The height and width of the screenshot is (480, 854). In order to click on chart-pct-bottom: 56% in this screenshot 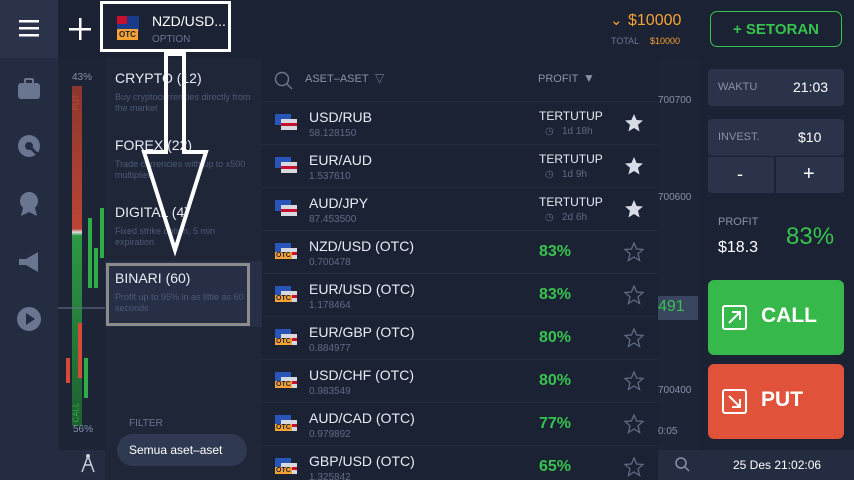, I will do `click(83, 429)`.